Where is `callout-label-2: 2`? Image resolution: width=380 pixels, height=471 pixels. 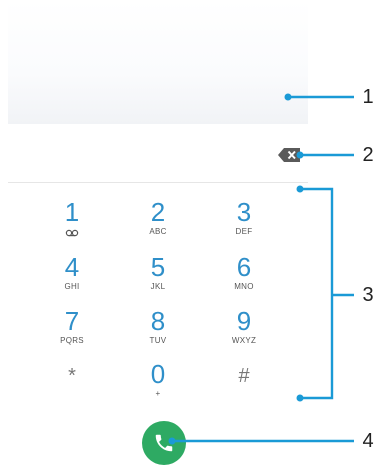 callout-label-2: 2 is located at coordinates (368, 155).